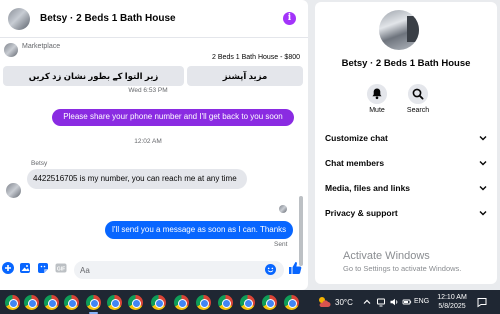 Image resolution: width=500 pixels, height=314 pixels. What do you see at coordinates (452, 297) in the screenshot?
I see `clock-time: 12:10 AM` at bounding box center [452, 297].